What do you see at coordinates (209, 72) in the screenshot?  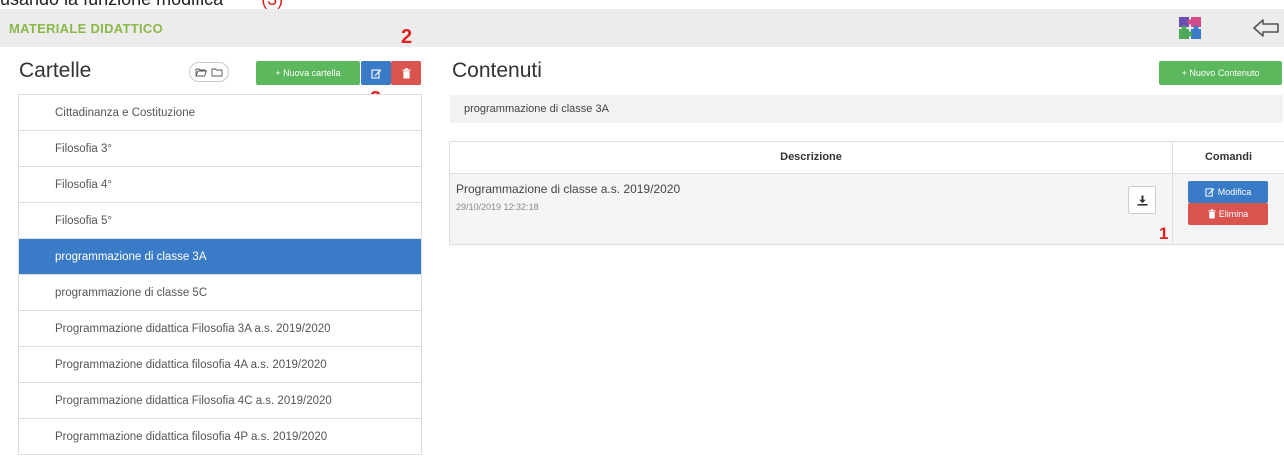 I see `folder-view-toggle` at bounding box center [209, 72].